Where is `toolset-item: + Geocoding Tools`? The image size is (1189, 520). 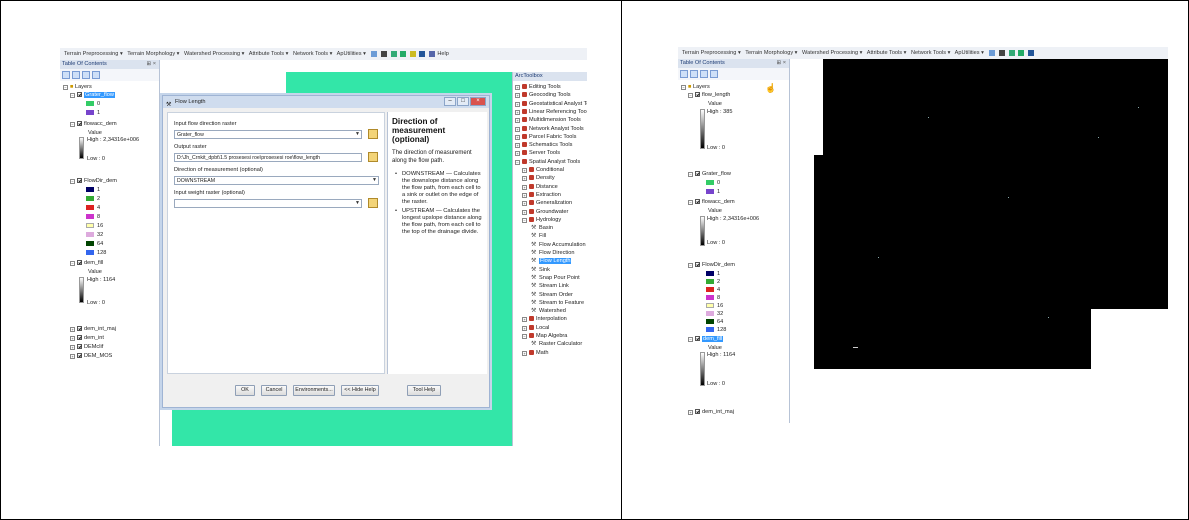
toolset-item: + Geocoding Tools is located at coordinates (543, 95).